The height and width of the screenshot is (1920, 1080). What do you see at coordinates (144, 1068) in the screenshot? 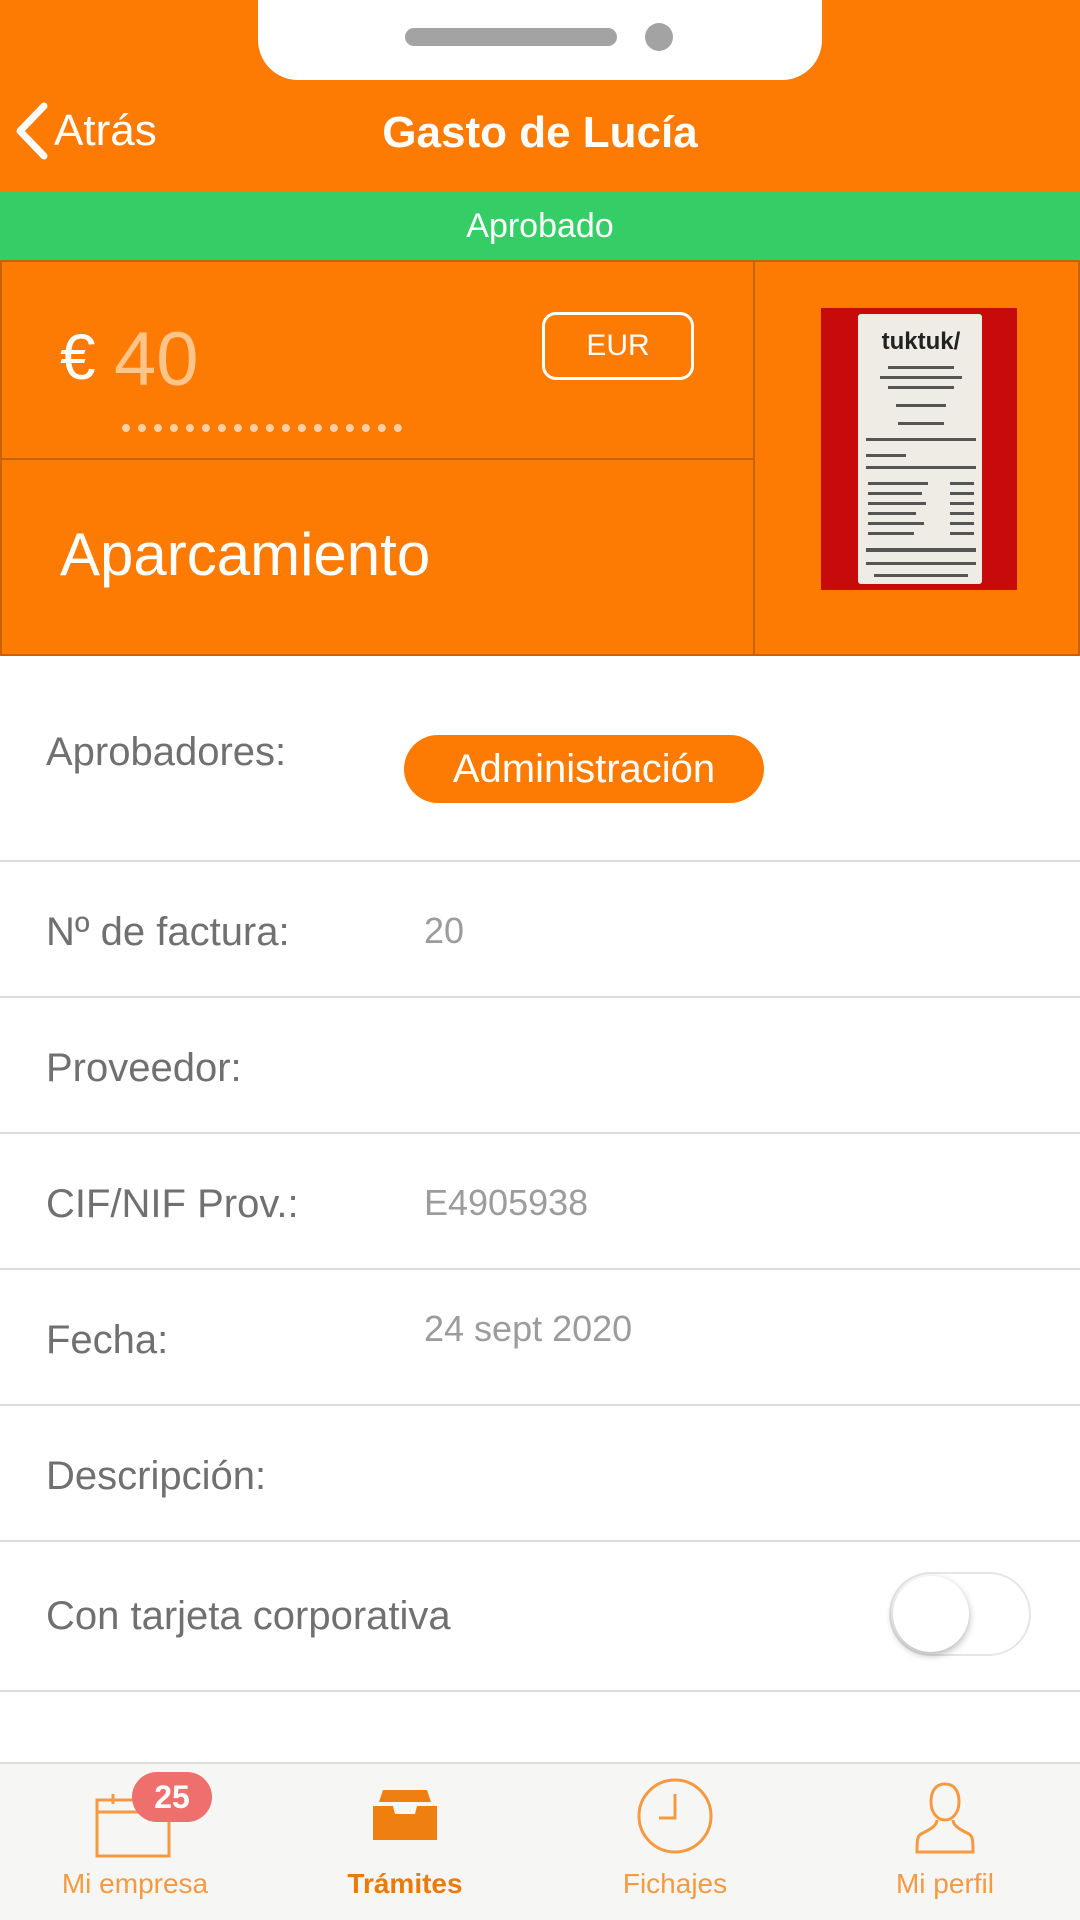
I see `supplier-label: Proveedor:` at bounding box center [144, 1068].